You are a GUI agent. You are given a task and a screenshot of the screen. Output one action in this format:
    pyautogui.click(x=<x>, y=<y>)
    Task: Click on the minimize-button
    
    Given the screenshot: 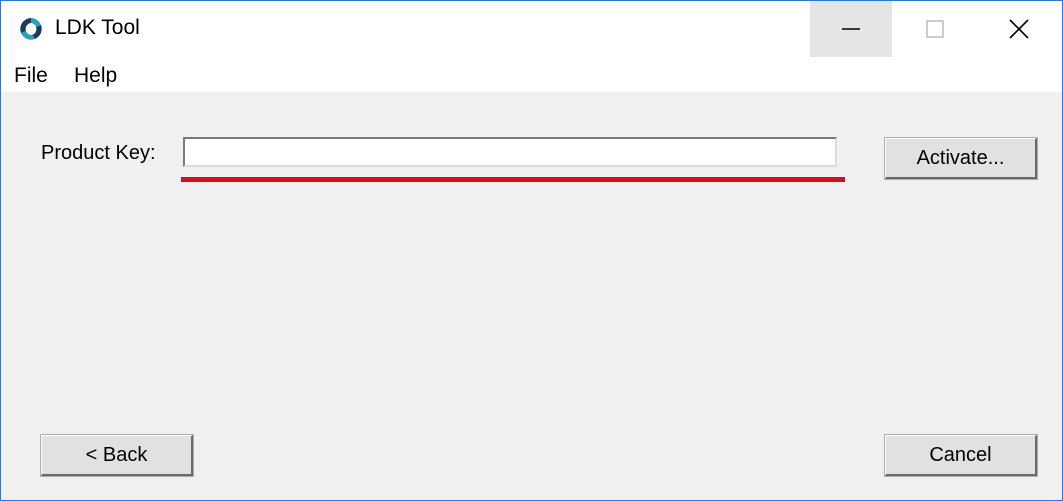 What is the action you would take?
    pyautogui.click(x=851, y=29)
    